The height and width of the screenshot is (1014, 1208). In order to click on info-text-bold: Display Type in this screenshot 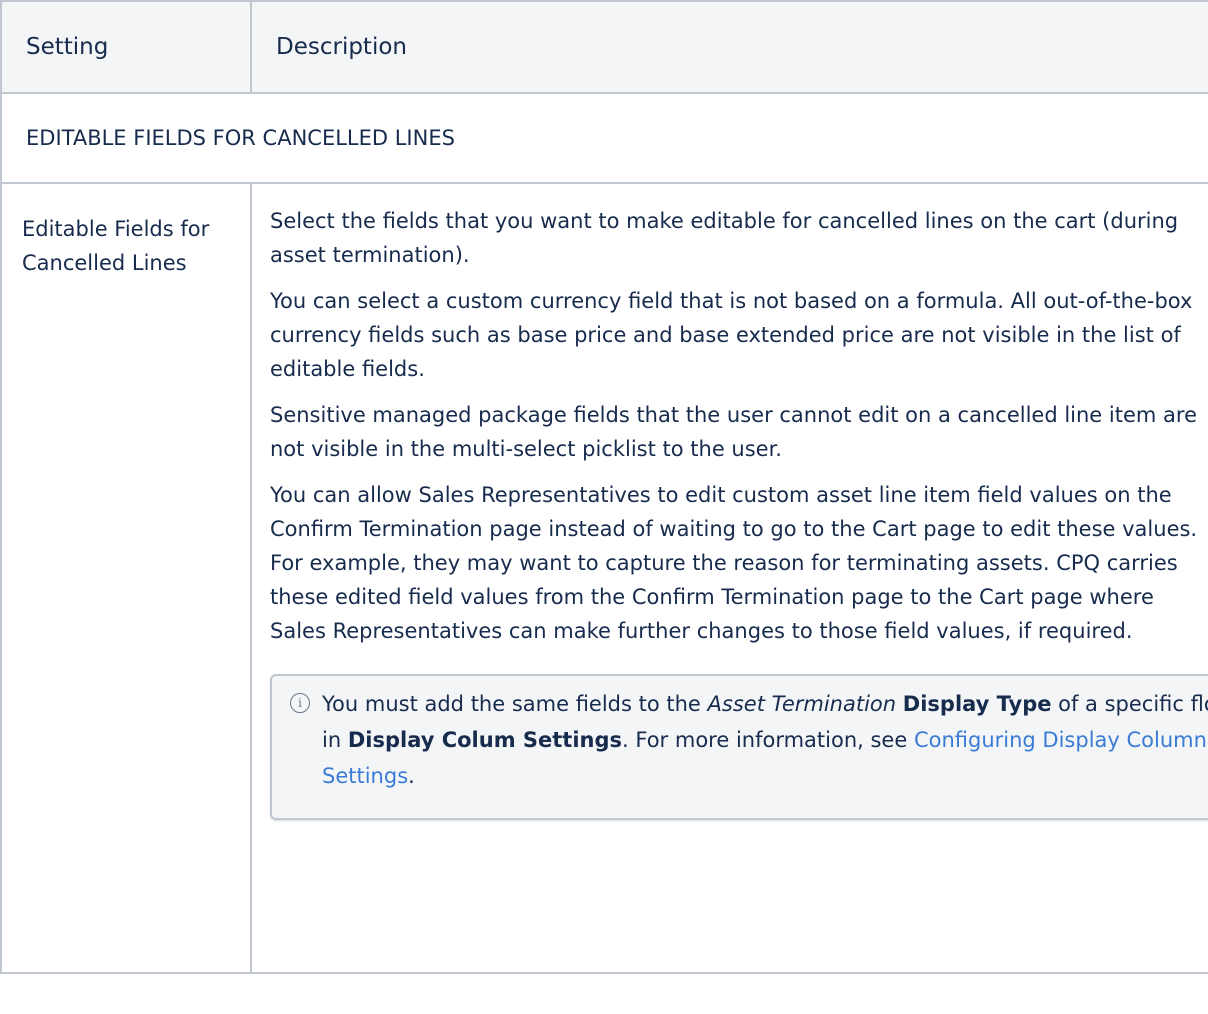, I will do `click(977, 704)`.